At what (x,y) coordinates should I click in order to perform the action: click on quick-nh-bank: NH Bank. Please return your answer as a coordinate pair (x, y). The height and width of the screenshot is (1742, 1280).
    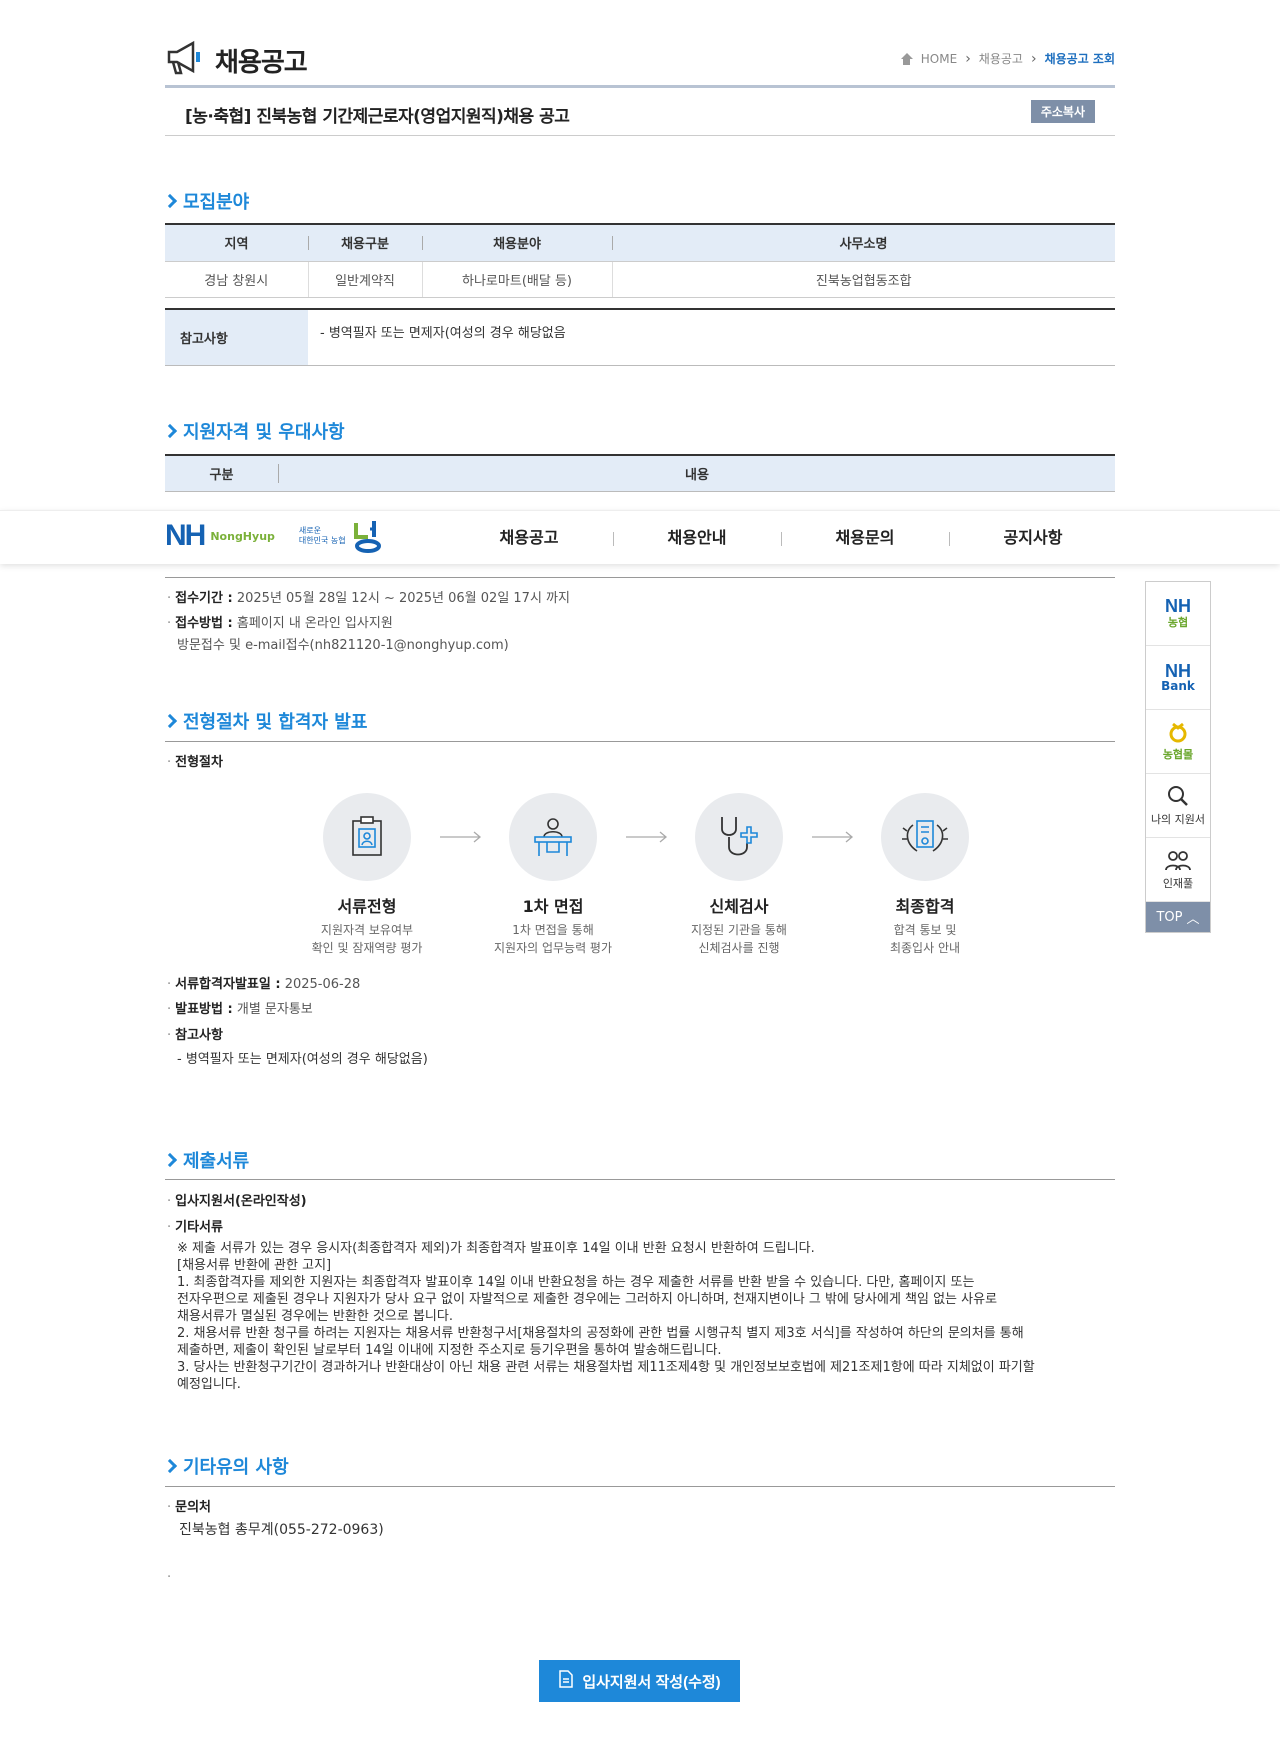
    Looking at the image, I should click on (1178, 678).